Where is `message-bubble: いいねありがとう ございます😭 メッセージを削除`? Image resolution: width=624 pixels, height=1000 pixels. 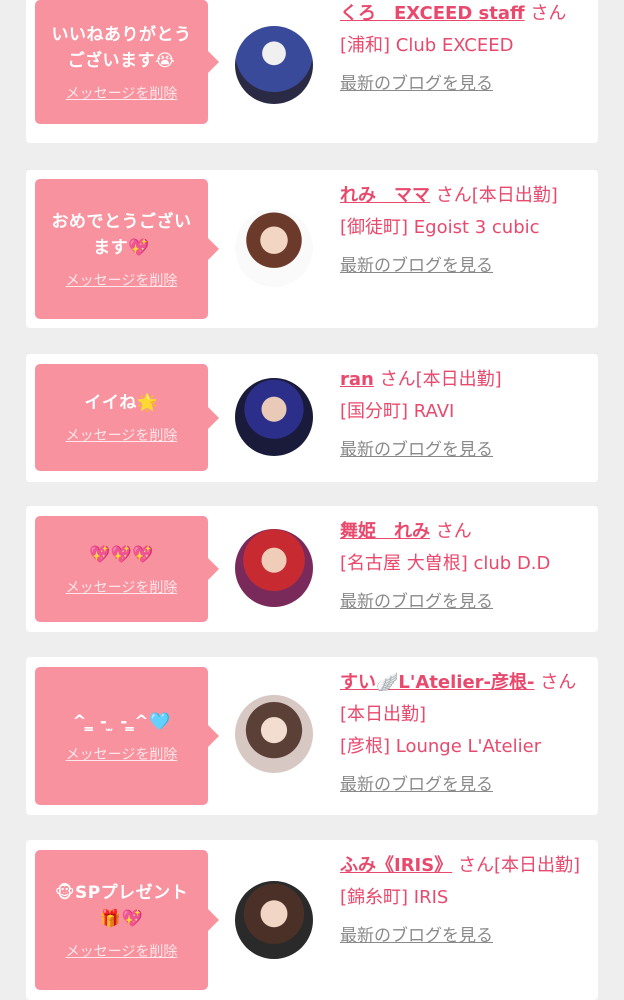
message-bubble: いいねありがとう ございます😭 メッセージを削除 is located at coordinates (127, 62).